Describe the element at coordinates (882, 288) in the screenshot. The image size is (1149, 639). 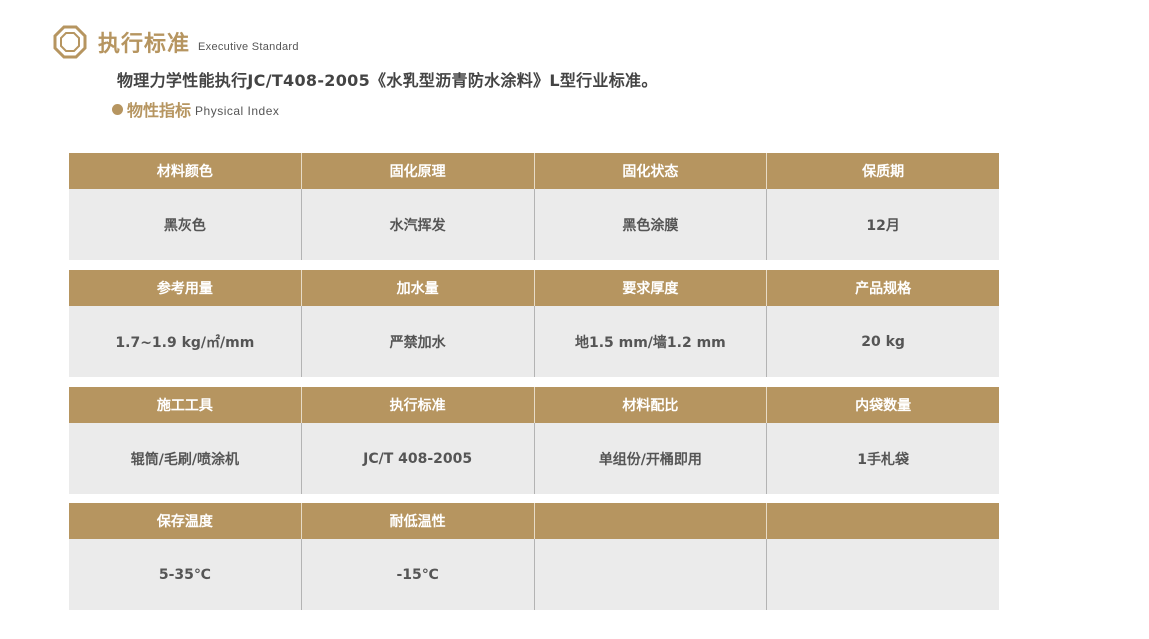
I see `spec-header-cell: 产品规格` at that location.